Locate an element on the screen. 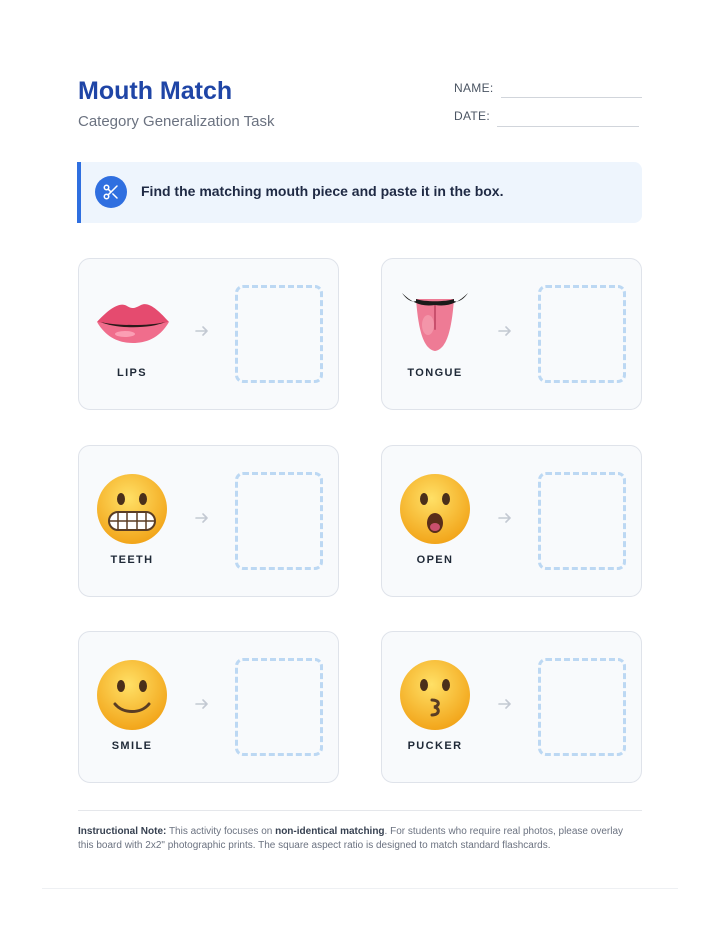 This screenshot has width=720, height=932. match-card-open: OPEN is located at coordinates (511, 521).